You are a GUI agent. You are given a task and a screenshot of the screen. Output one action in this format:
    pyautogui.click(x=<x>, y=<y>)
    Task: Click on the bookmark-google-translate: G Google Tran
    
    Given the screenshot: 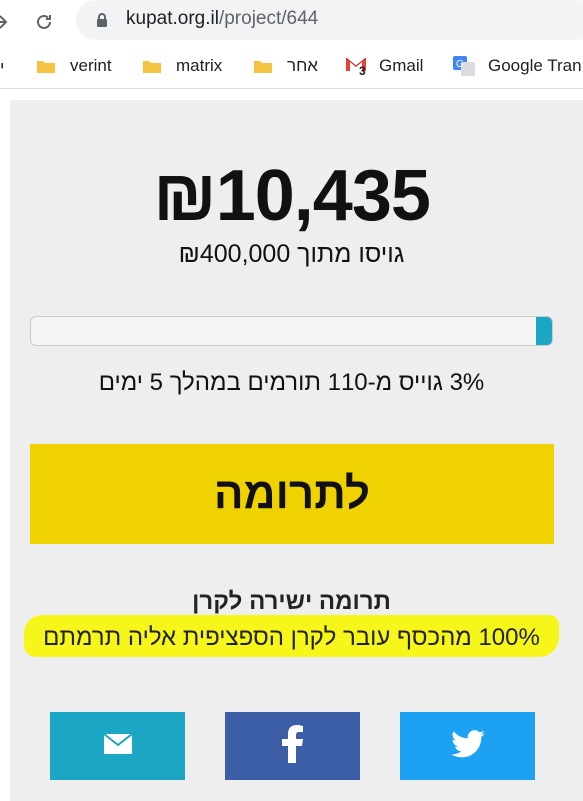 What is the action you would take?
    pyautogui.click(x=517, y=66)
    